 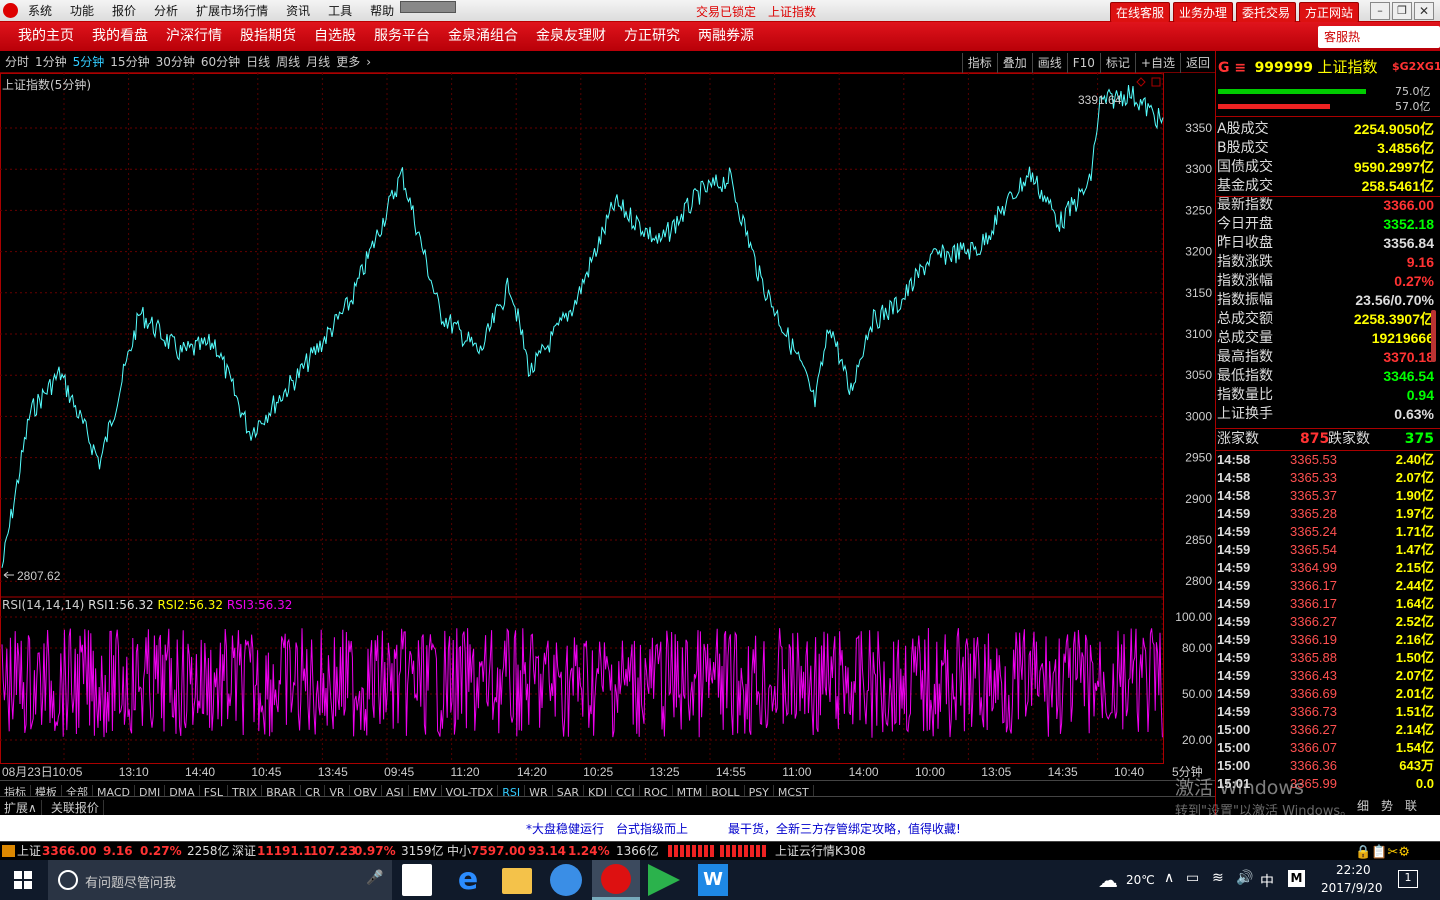 What do you see at coordinates (1192, 878) in the screenshot?
I see `battery-icon: ▭` at bounding box center [1192, 878].